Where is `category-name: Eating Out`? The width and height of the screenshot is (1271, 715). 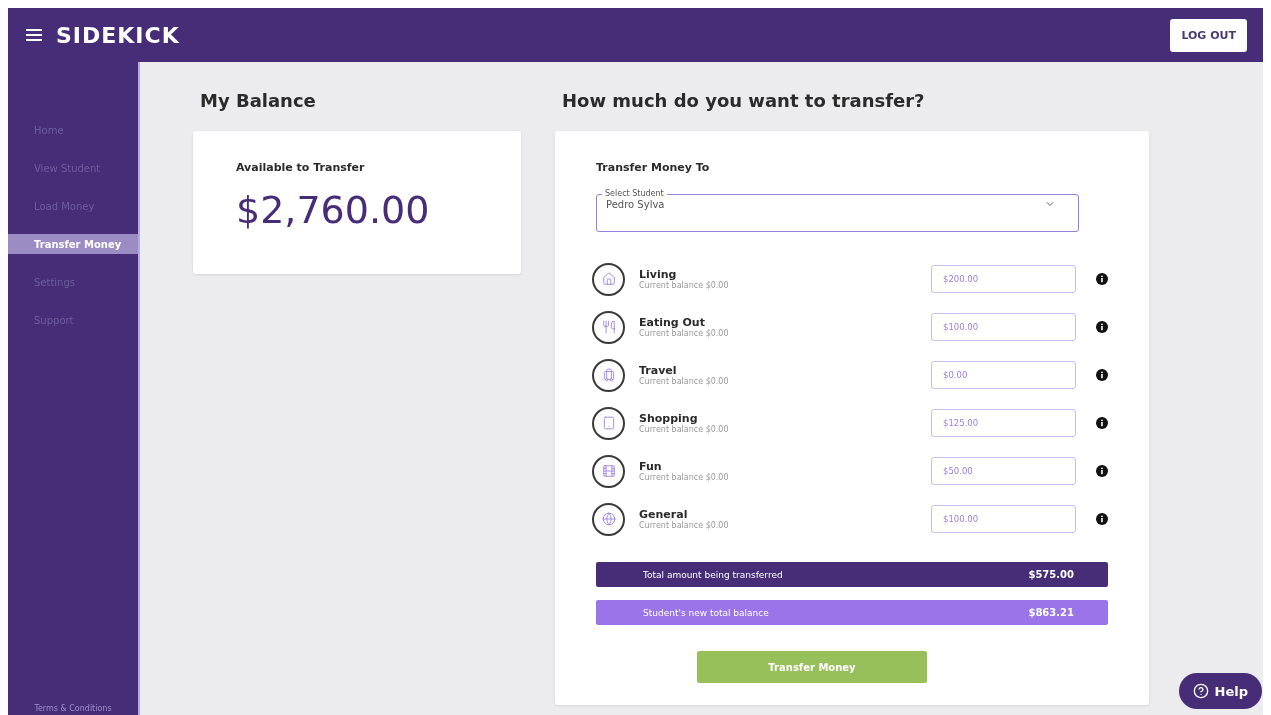 category-name: Eating Out is located at coordinates (672, 322).